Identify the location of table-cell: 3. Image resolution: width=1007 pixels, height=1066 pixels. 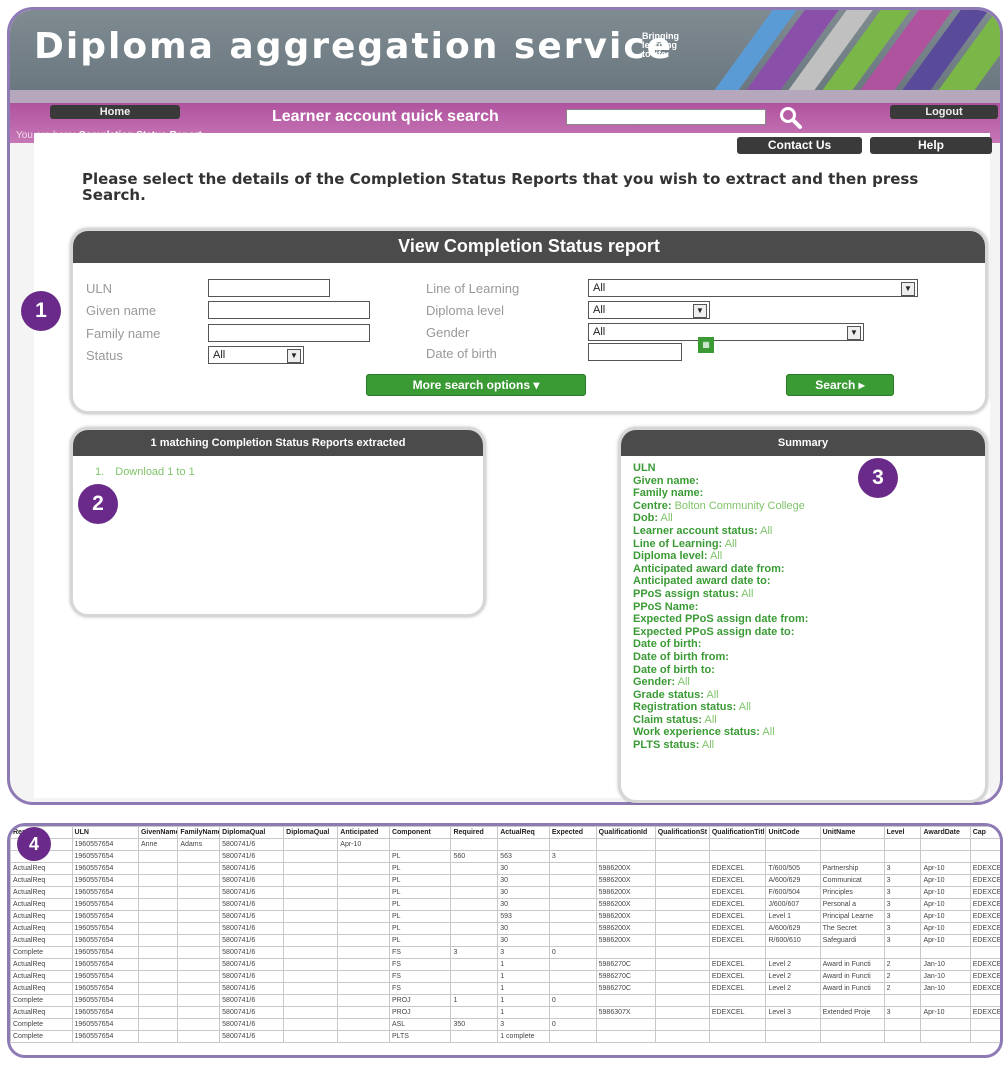
(902, 928).